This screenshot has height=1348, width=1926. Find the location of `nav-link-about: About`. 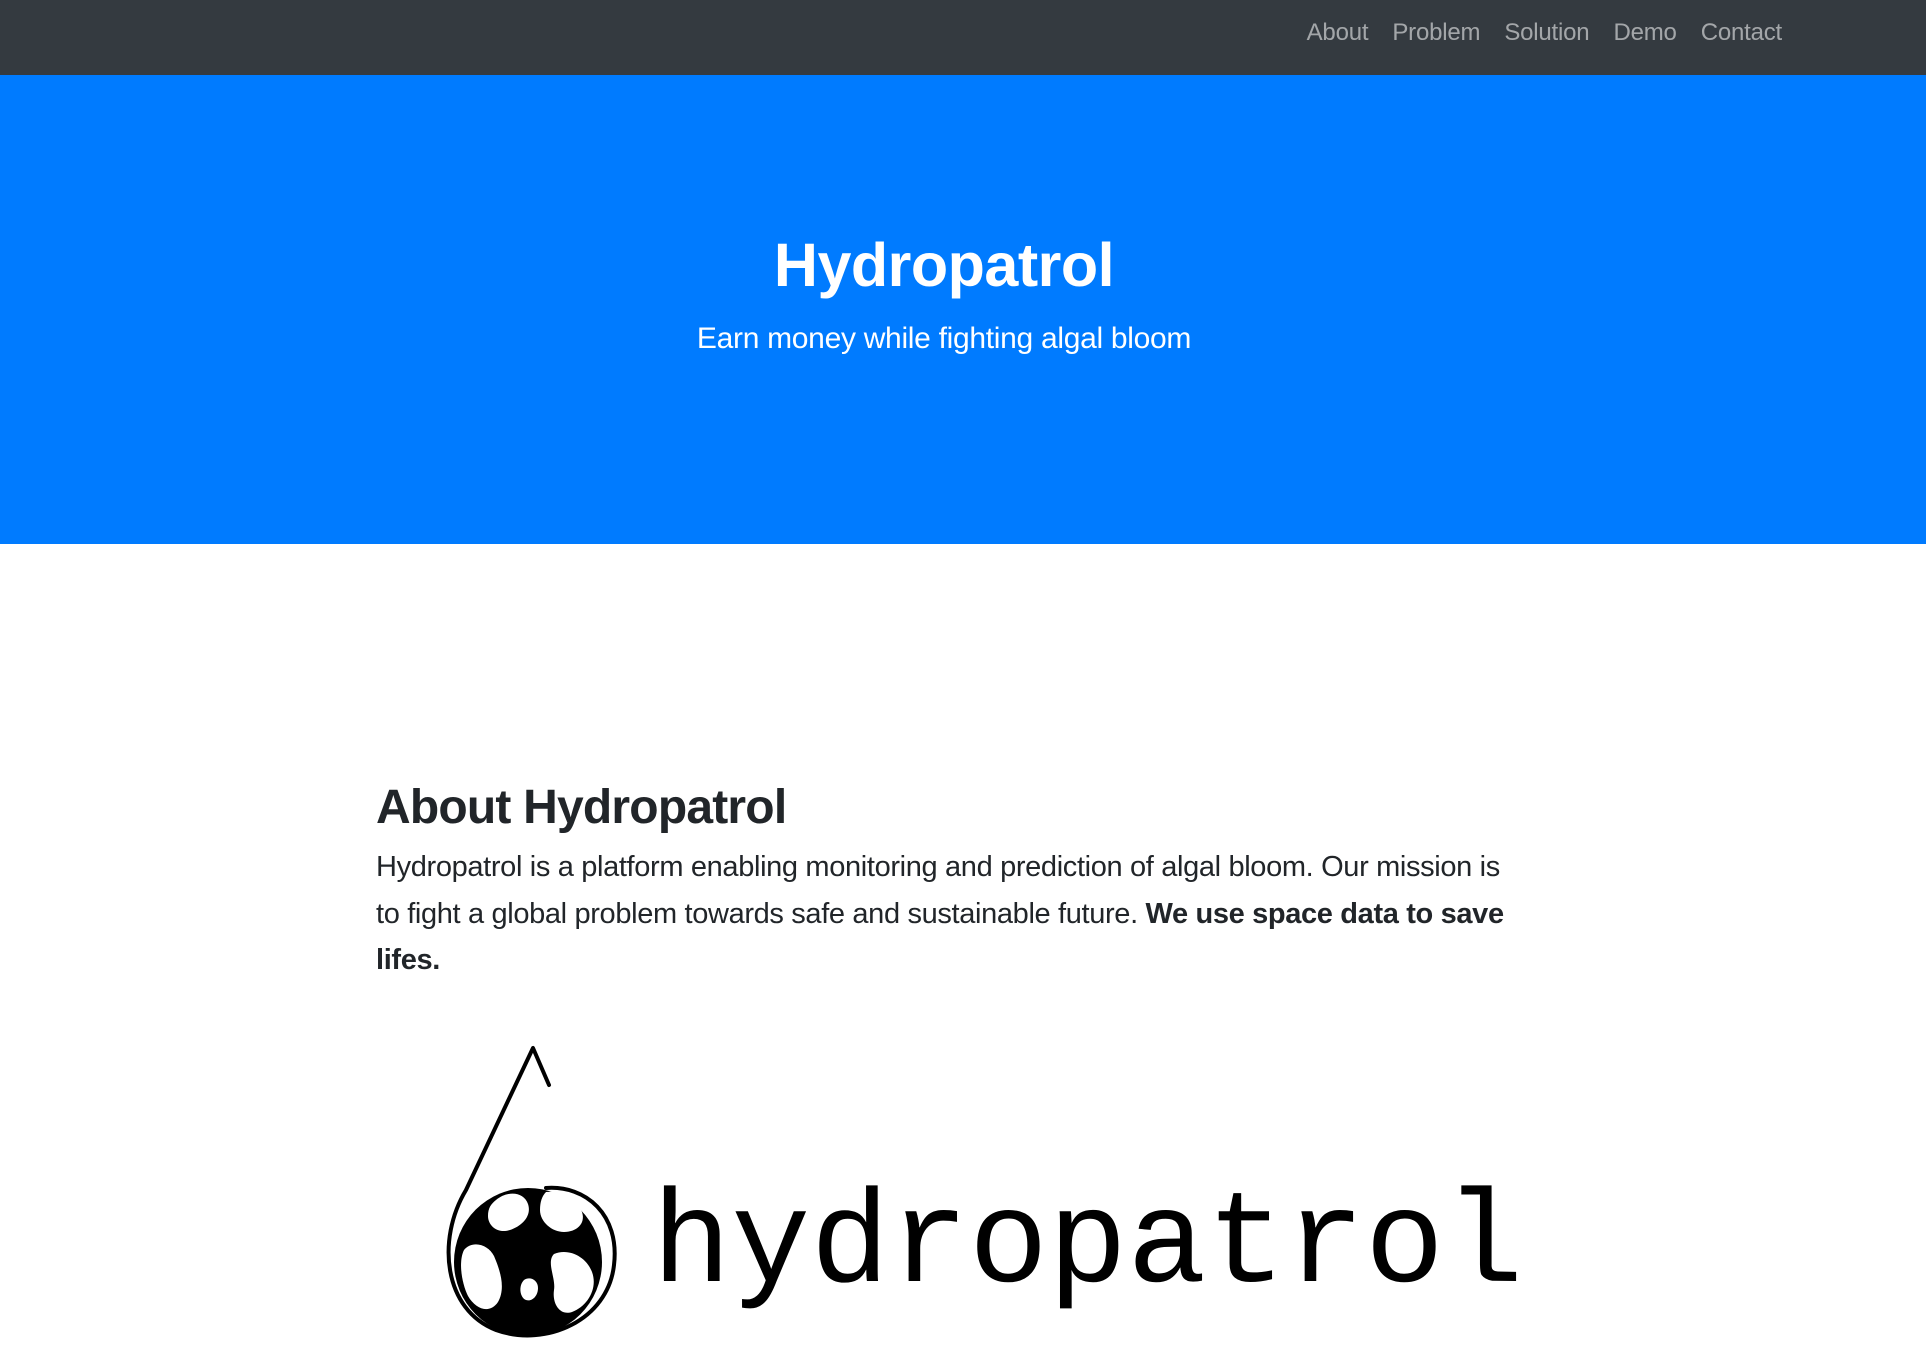

nav-link-about: About is located at coordinates (1338, 33).